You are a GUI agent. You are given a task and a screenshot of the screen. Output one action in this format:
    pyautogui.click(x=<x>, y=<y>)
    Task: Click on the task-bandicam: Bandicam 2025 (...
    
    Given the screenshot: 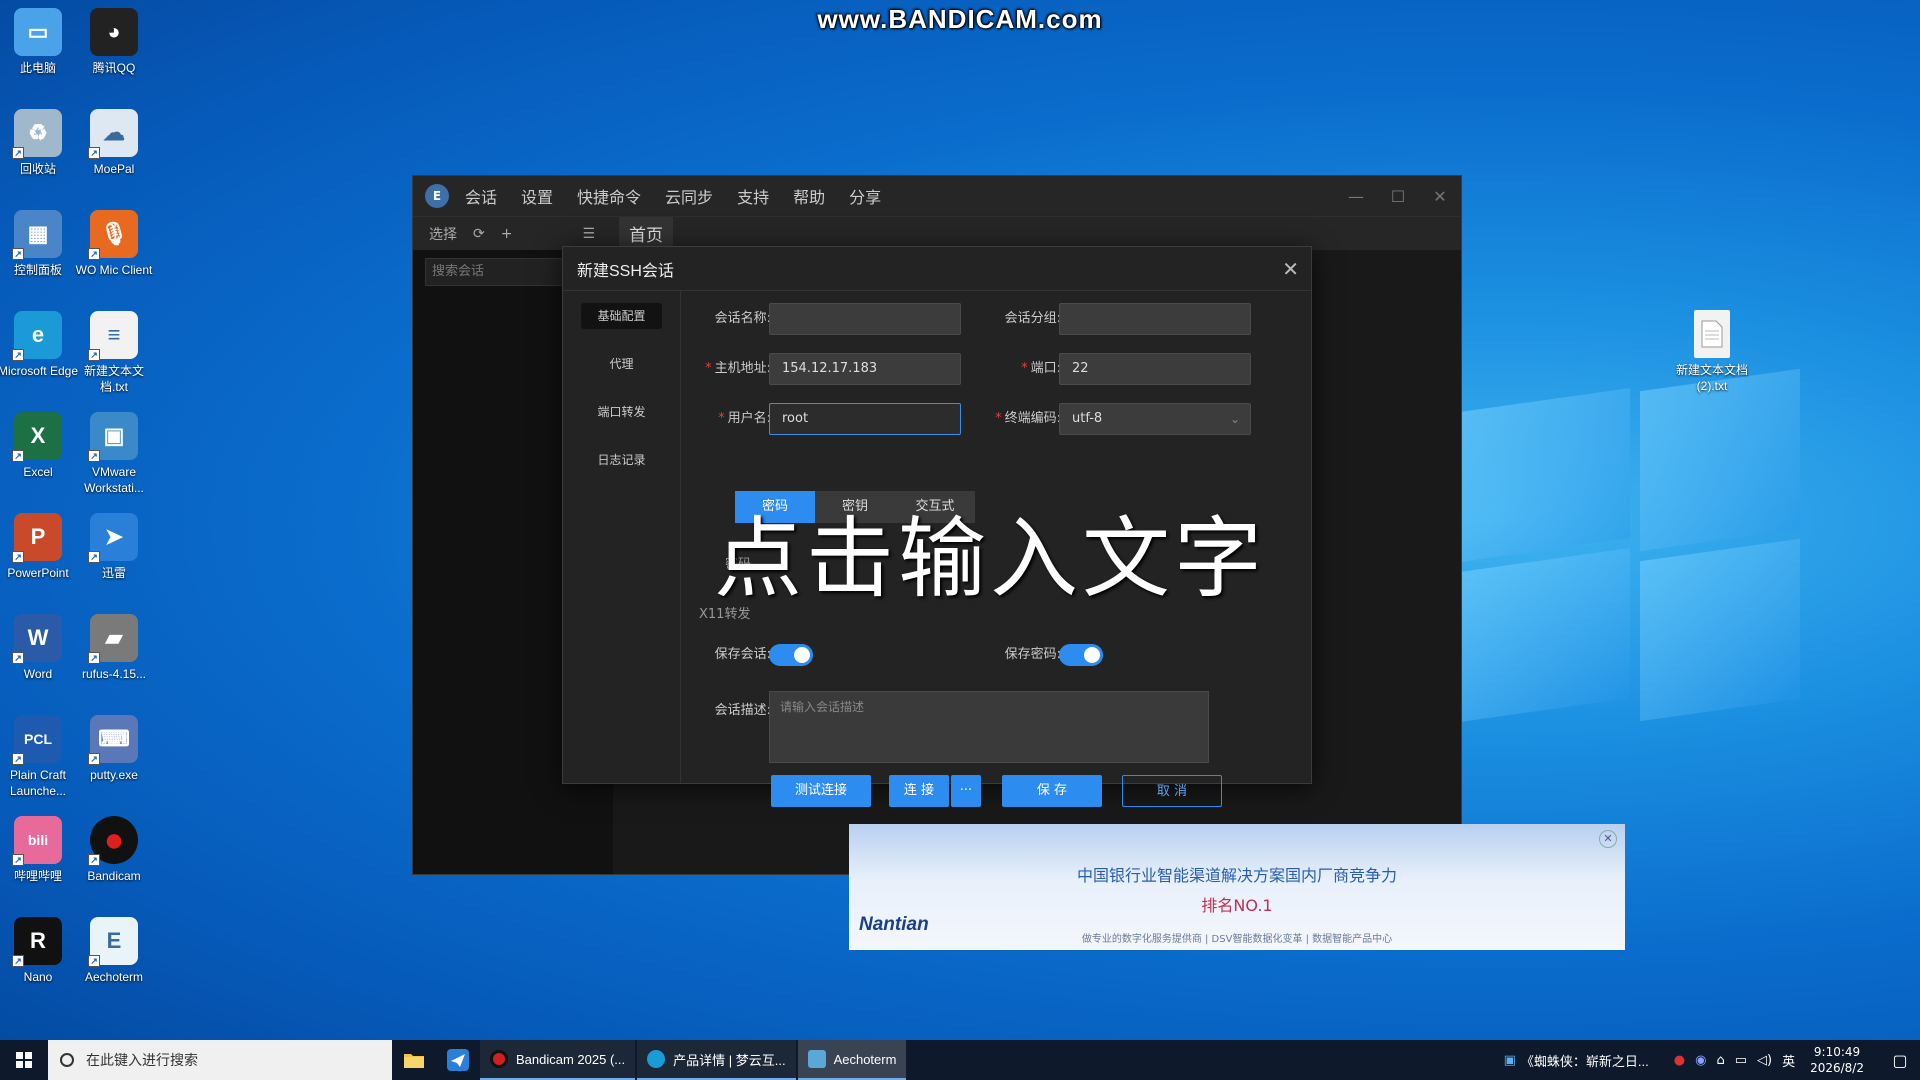 What is the action you would take?
    pyautogui.click(x=558, y=1060)
    